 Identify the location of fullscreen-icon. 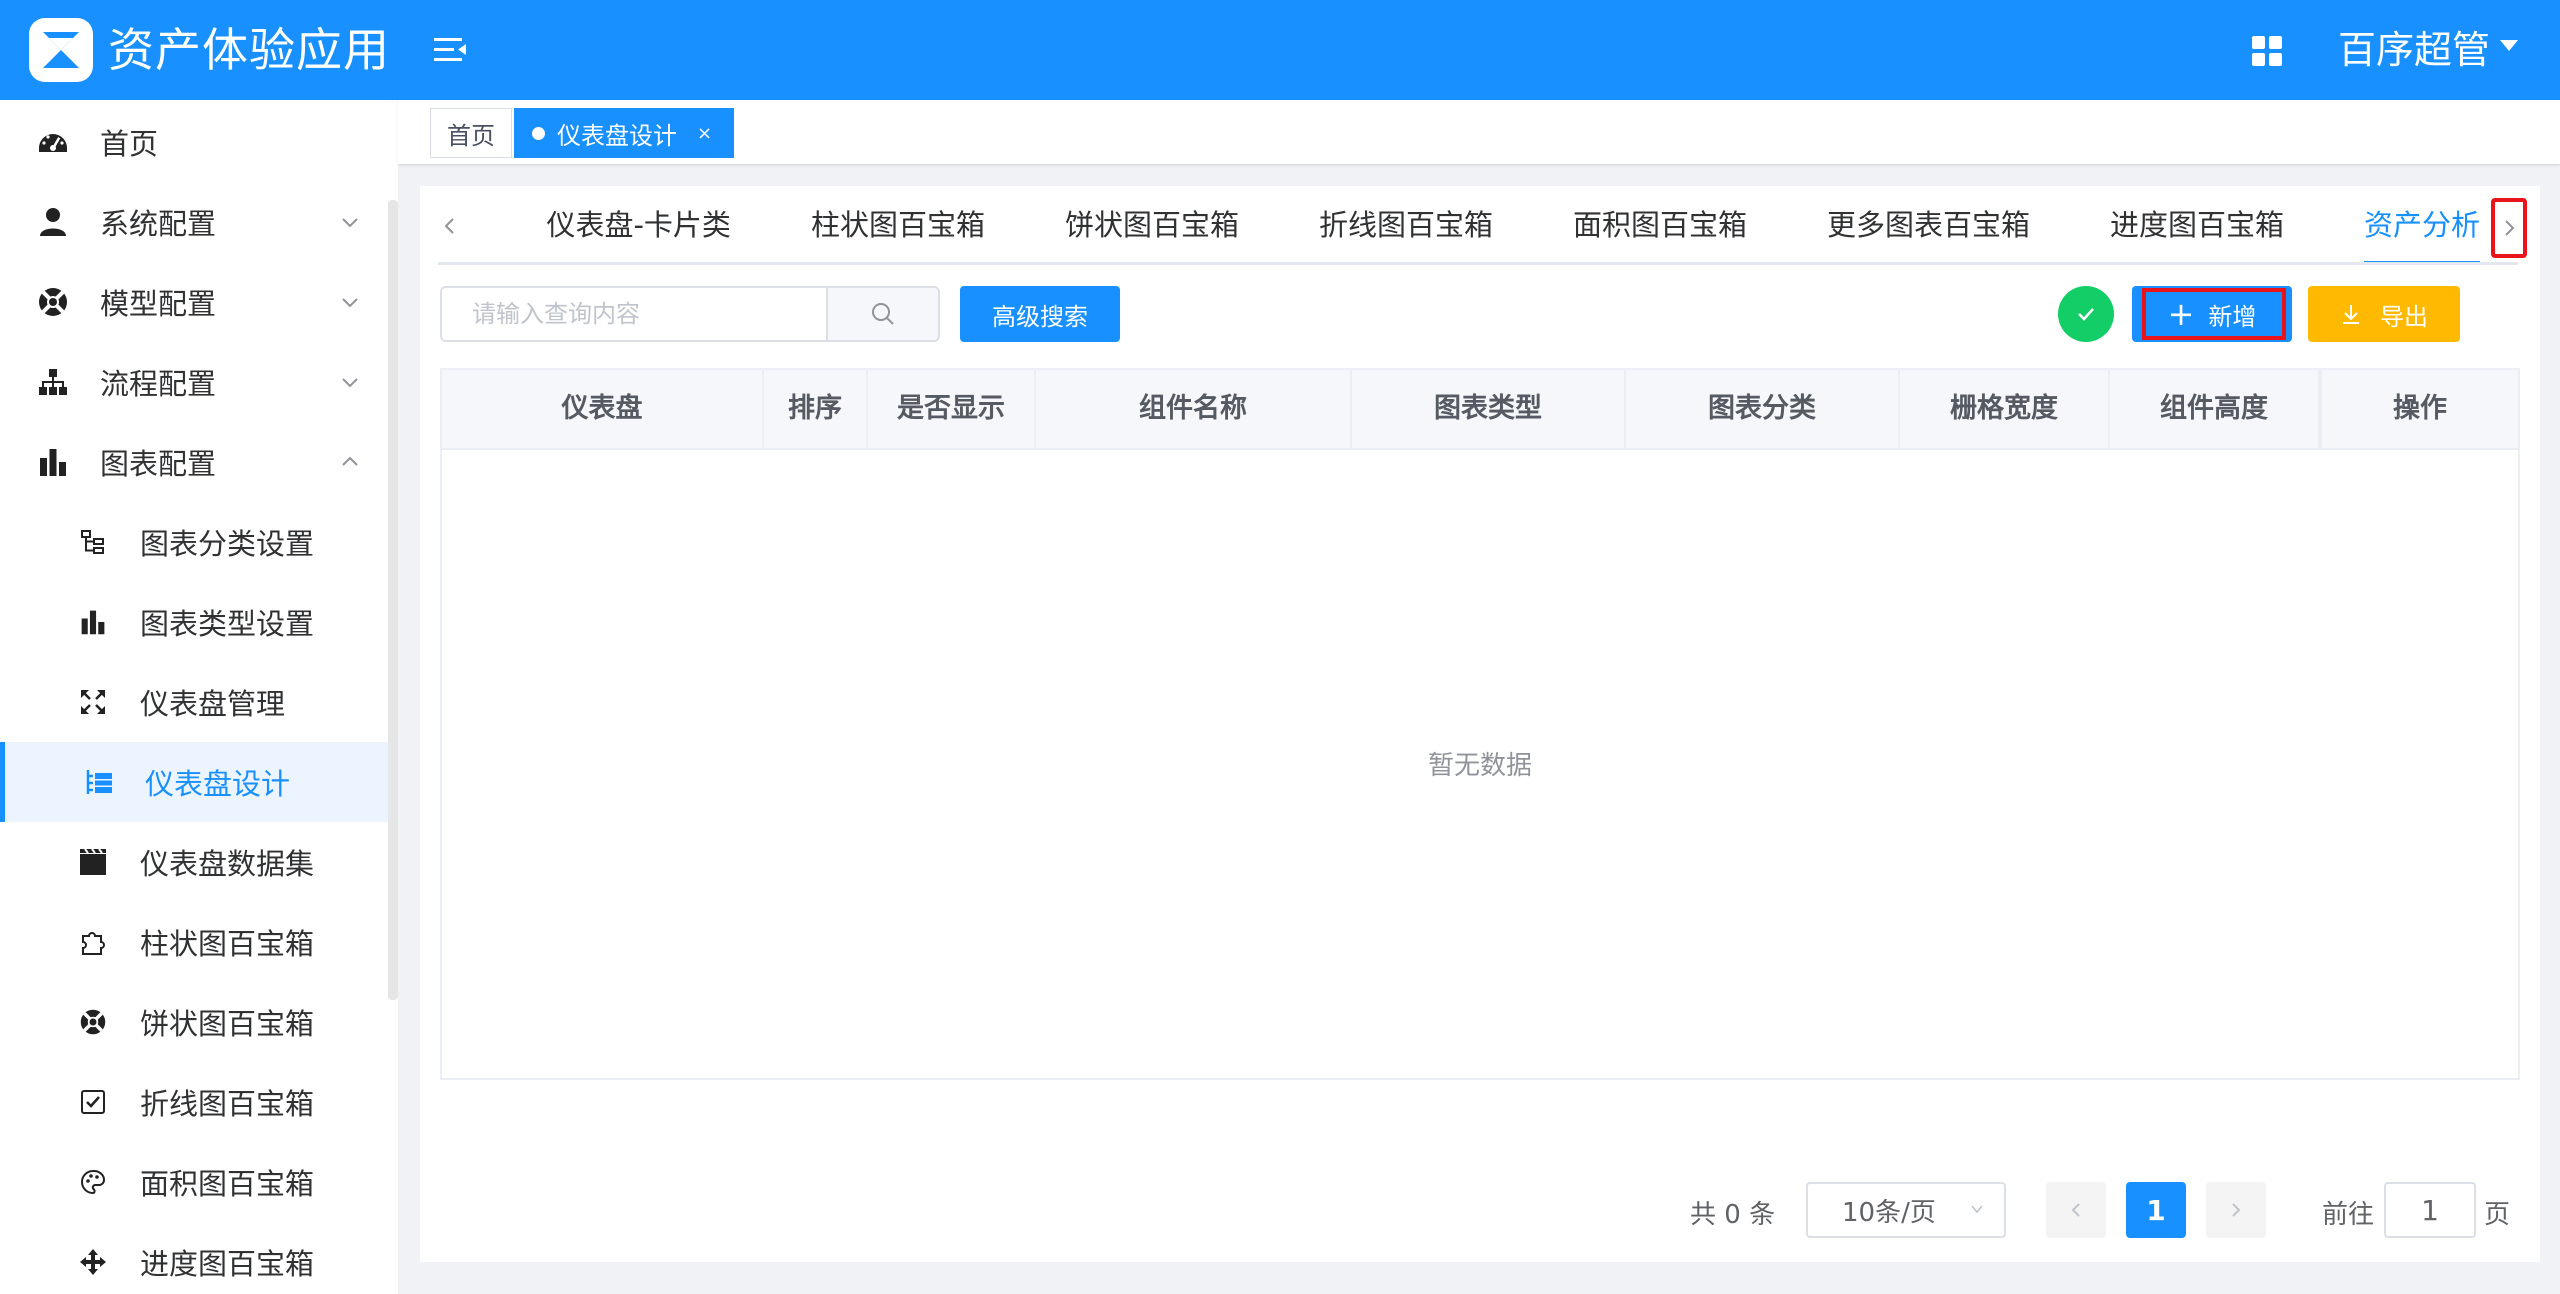
(93, 702).